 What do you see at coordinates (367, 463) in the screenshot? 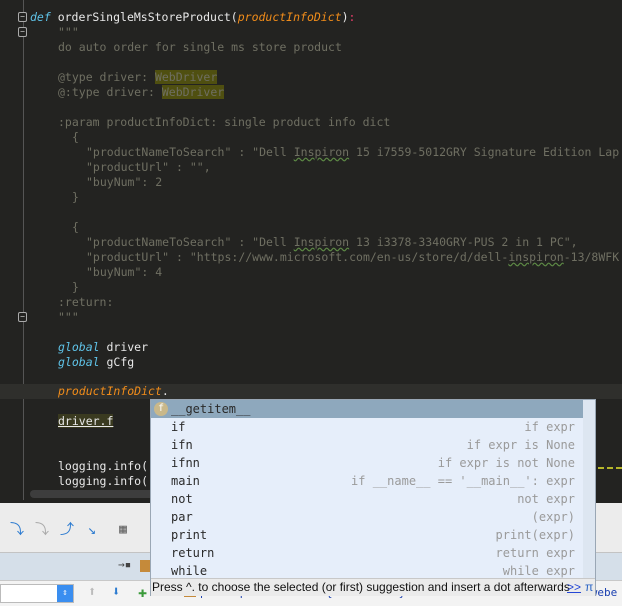
I see `completion-item: ifnn if expr is not None` at bounding box center [367, 463].